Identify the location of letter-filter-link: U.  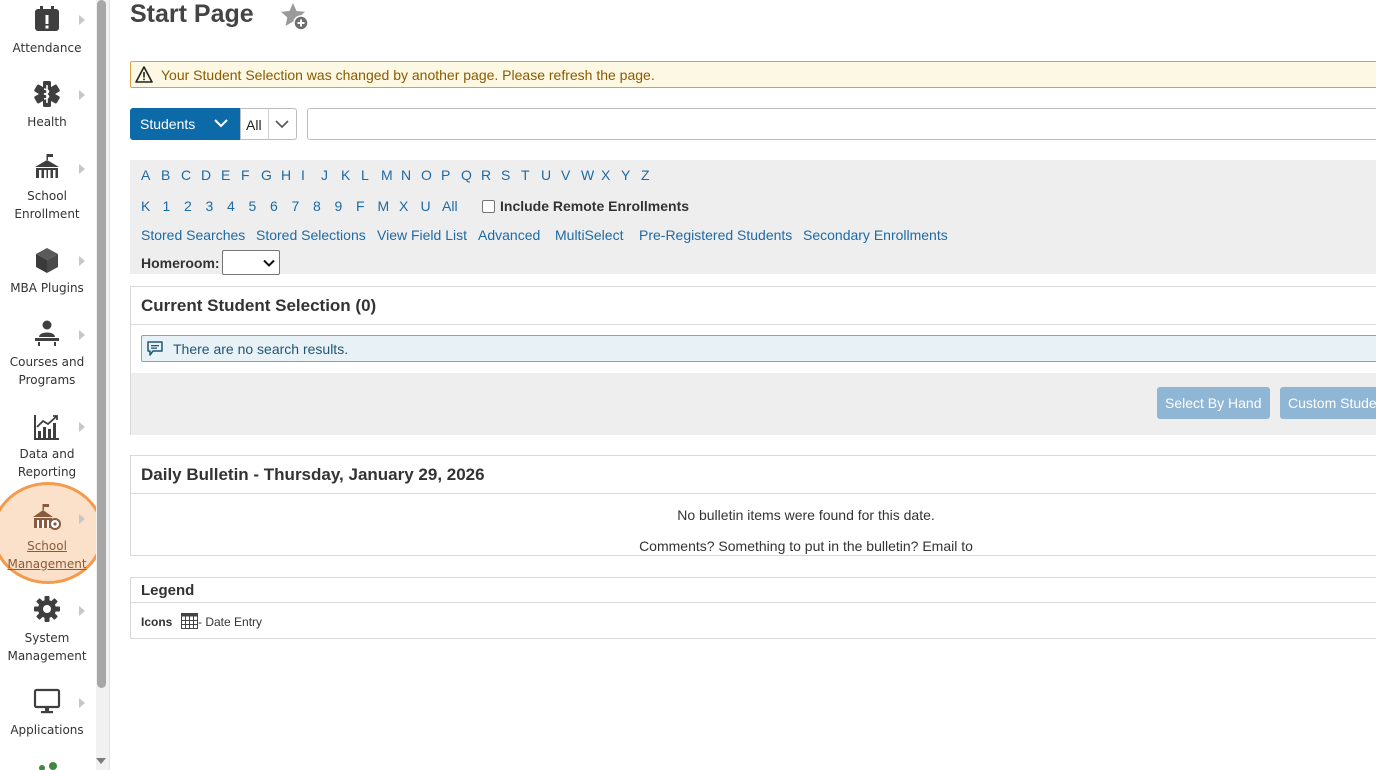
(551, 175).